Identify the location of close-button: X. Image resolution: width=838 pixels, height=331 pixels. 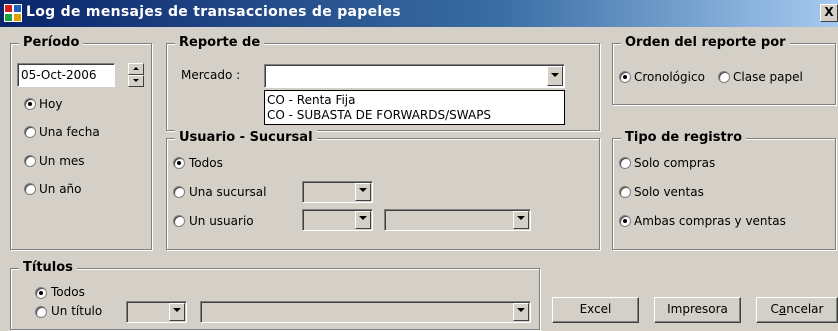
(829, 13).